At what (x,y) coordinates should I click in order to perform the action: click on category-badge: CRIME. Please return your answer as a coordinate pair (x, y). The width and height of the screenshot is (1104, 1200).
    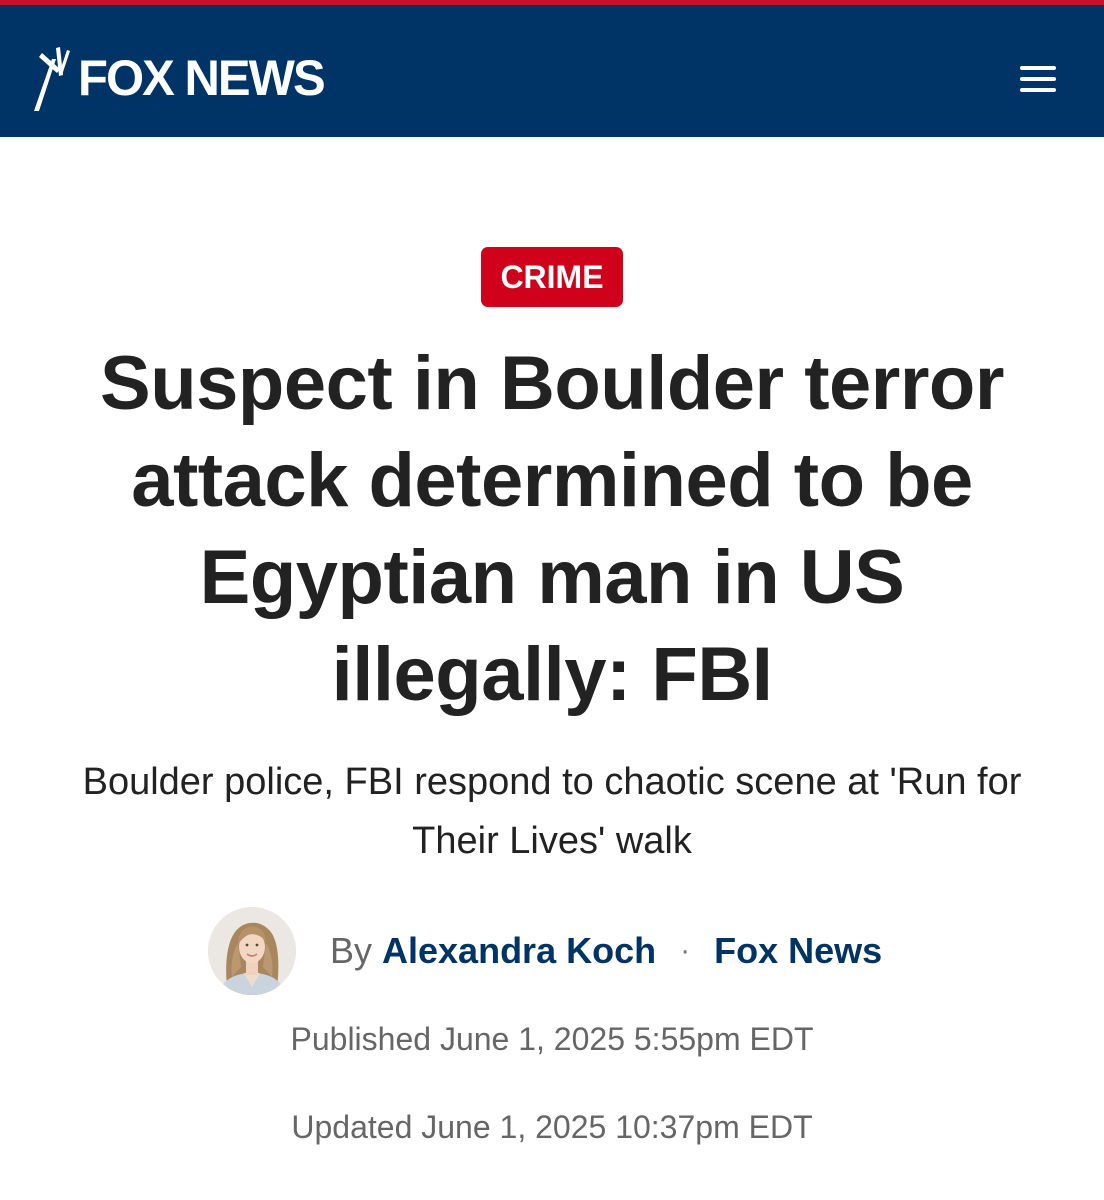
    Looking at the image, I should click on (552, 277).